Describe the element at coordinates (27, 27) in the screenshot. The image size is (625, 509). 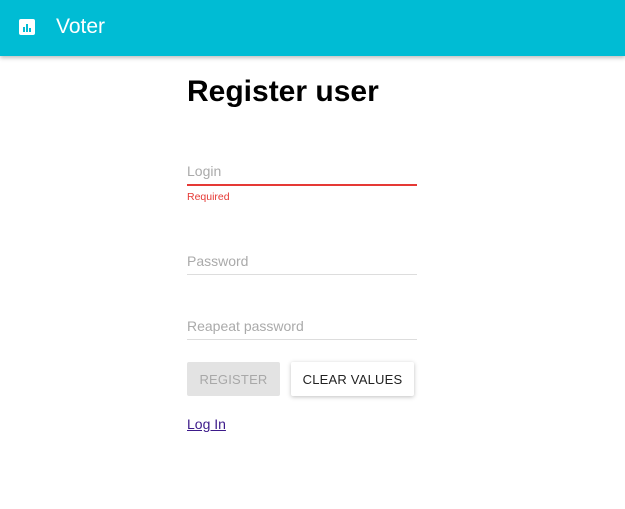
I see `bar-chart-icon` at that location.